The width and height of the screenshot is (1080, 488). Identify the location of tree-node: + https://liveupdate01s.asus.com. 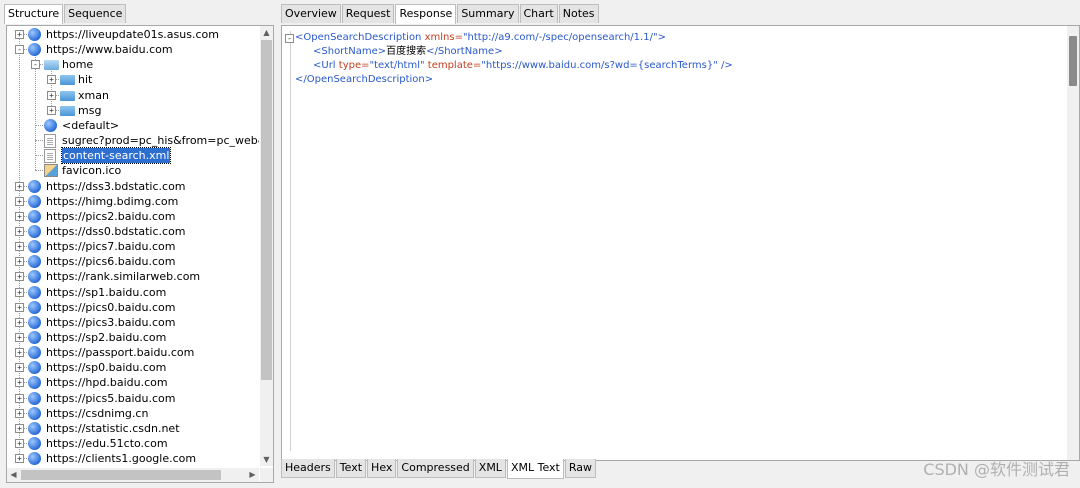
(133, 34).